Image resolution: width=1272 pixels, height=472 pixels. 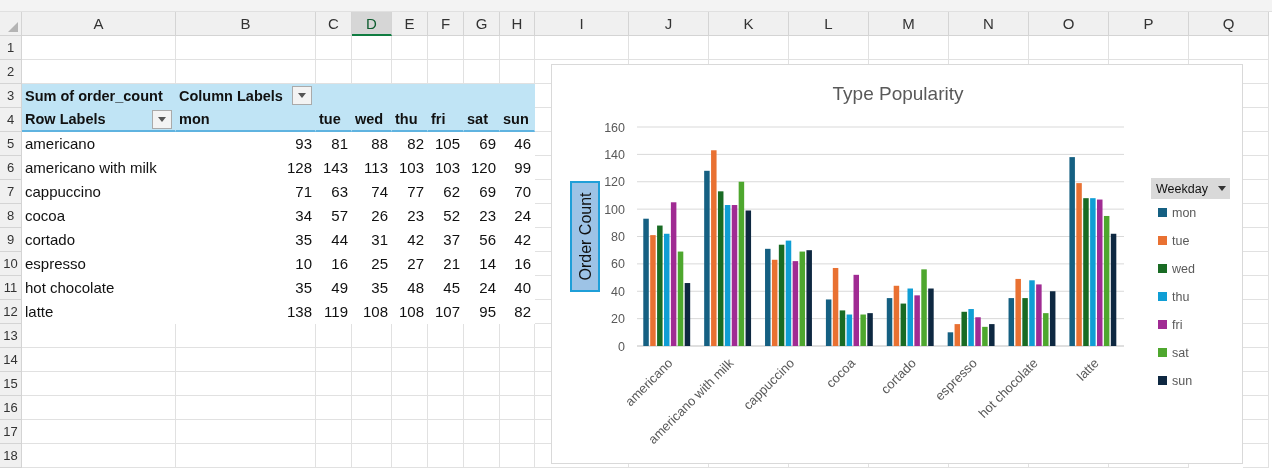 What do you see at coordinates (517, 24) in the screenshot?
I see `column-header: H` at bounding box center [517, 24].